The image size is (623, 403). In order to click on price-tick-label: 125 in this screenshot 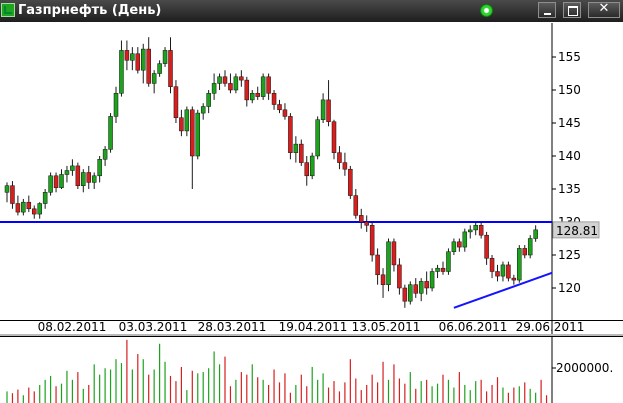, I will do `click(569, 255)`.